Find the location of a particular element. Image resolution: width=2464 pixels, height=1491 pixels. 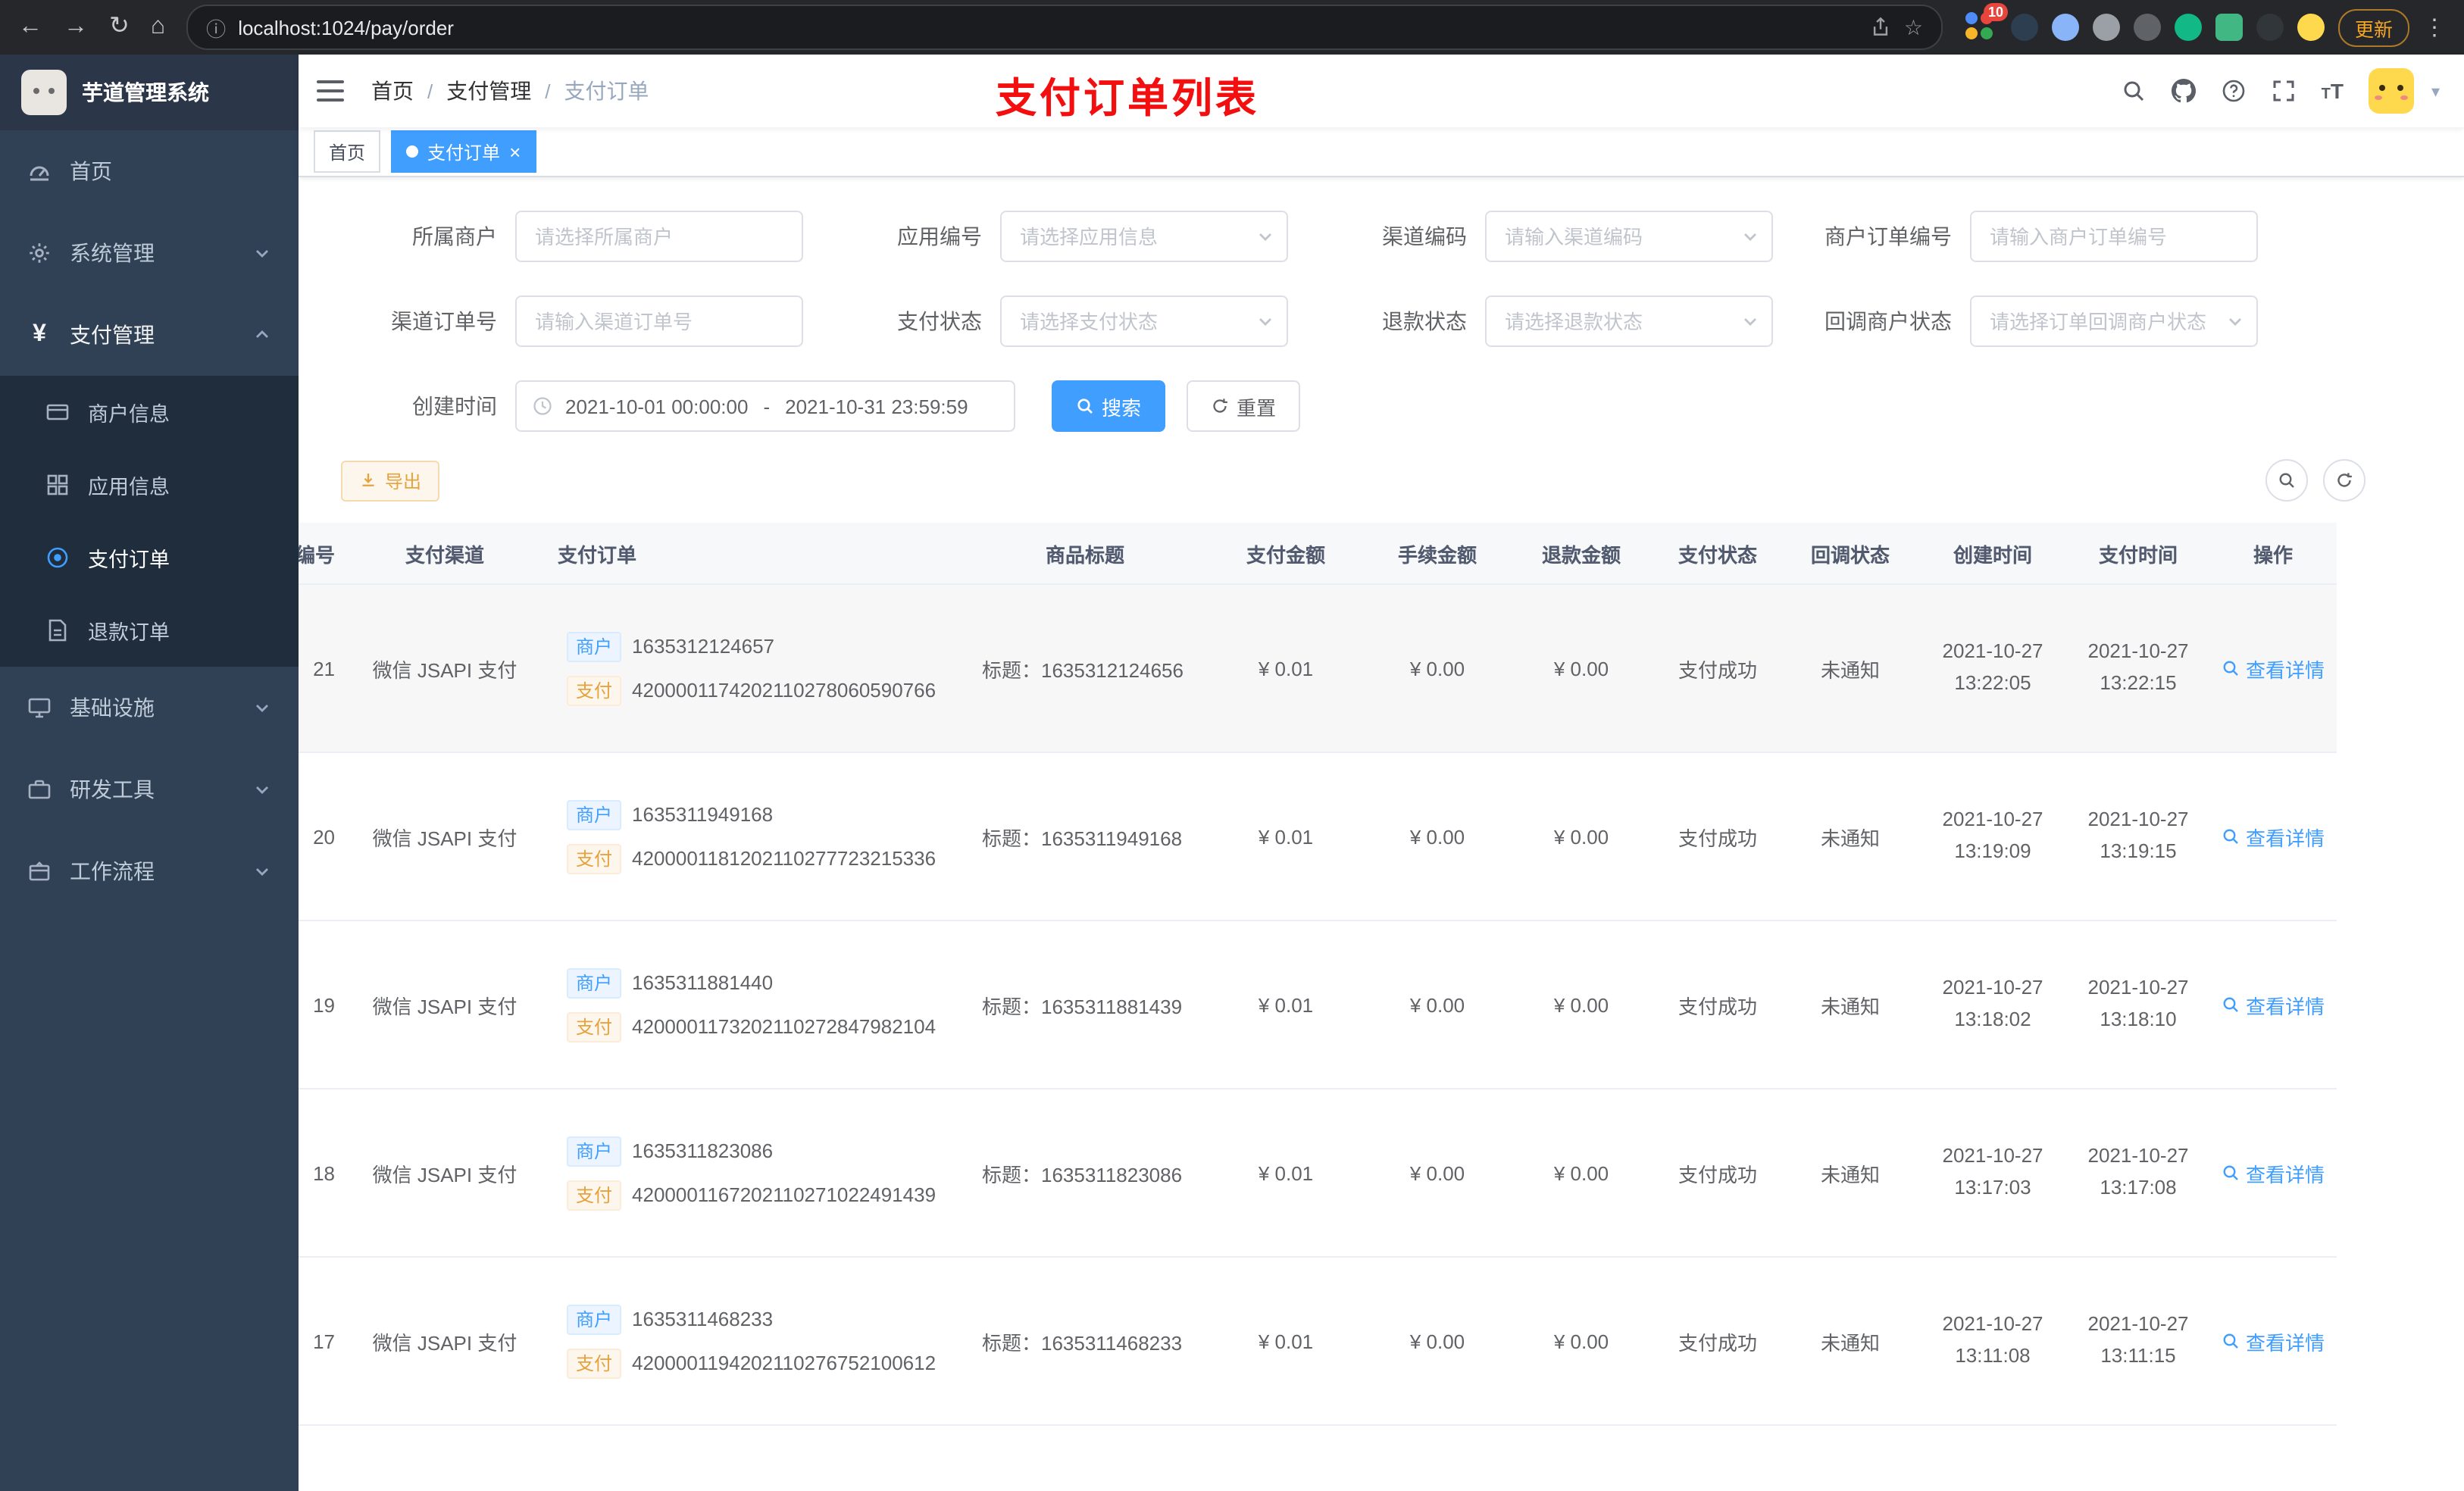

font-size-icon: TT is located at coordinates (2333, 91).